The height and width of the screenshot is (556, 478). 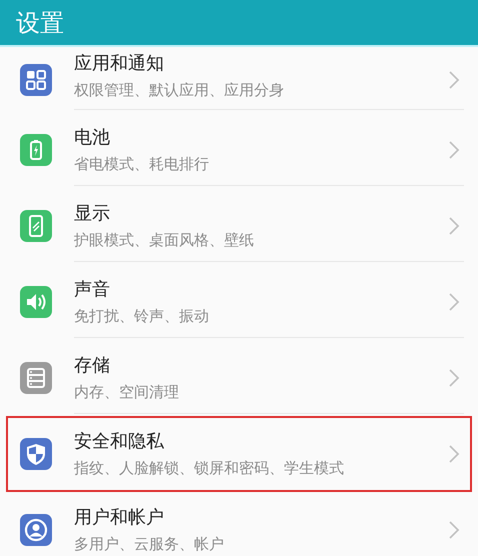 What do you see at coordinates (141, 316) in the screenshot?
I see `item-subtitle: 免打扰、铃声、振动` at bounding box center [141, 316].